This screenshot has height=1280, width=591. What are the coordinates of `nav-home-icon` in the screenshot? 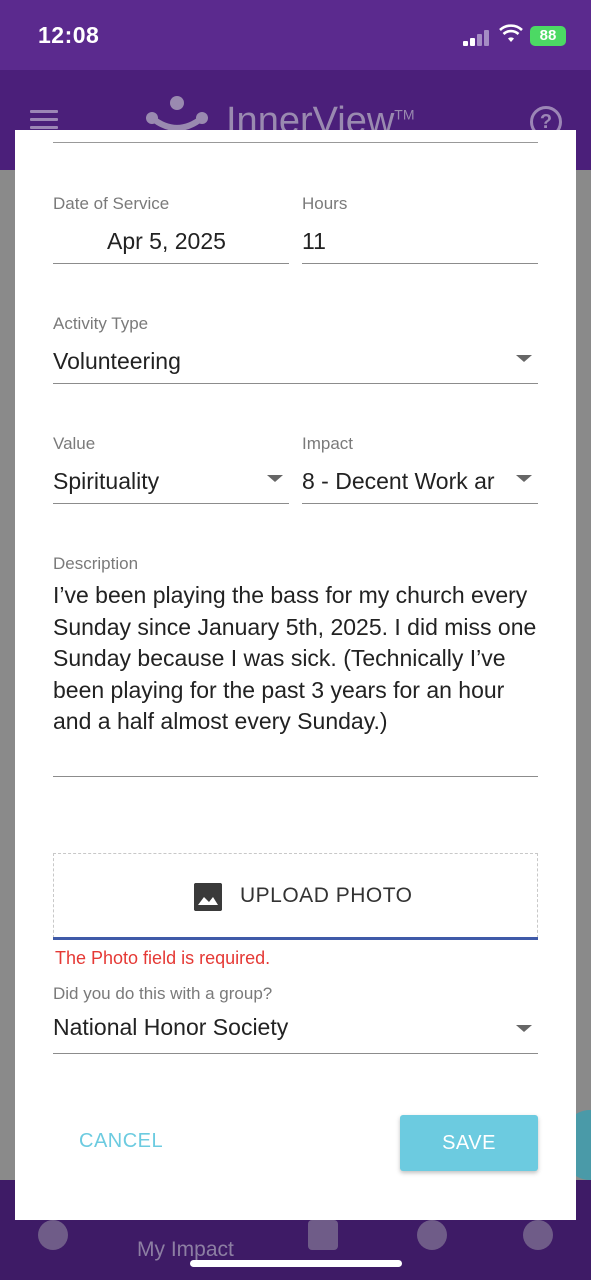 It's located at (53, 1235).